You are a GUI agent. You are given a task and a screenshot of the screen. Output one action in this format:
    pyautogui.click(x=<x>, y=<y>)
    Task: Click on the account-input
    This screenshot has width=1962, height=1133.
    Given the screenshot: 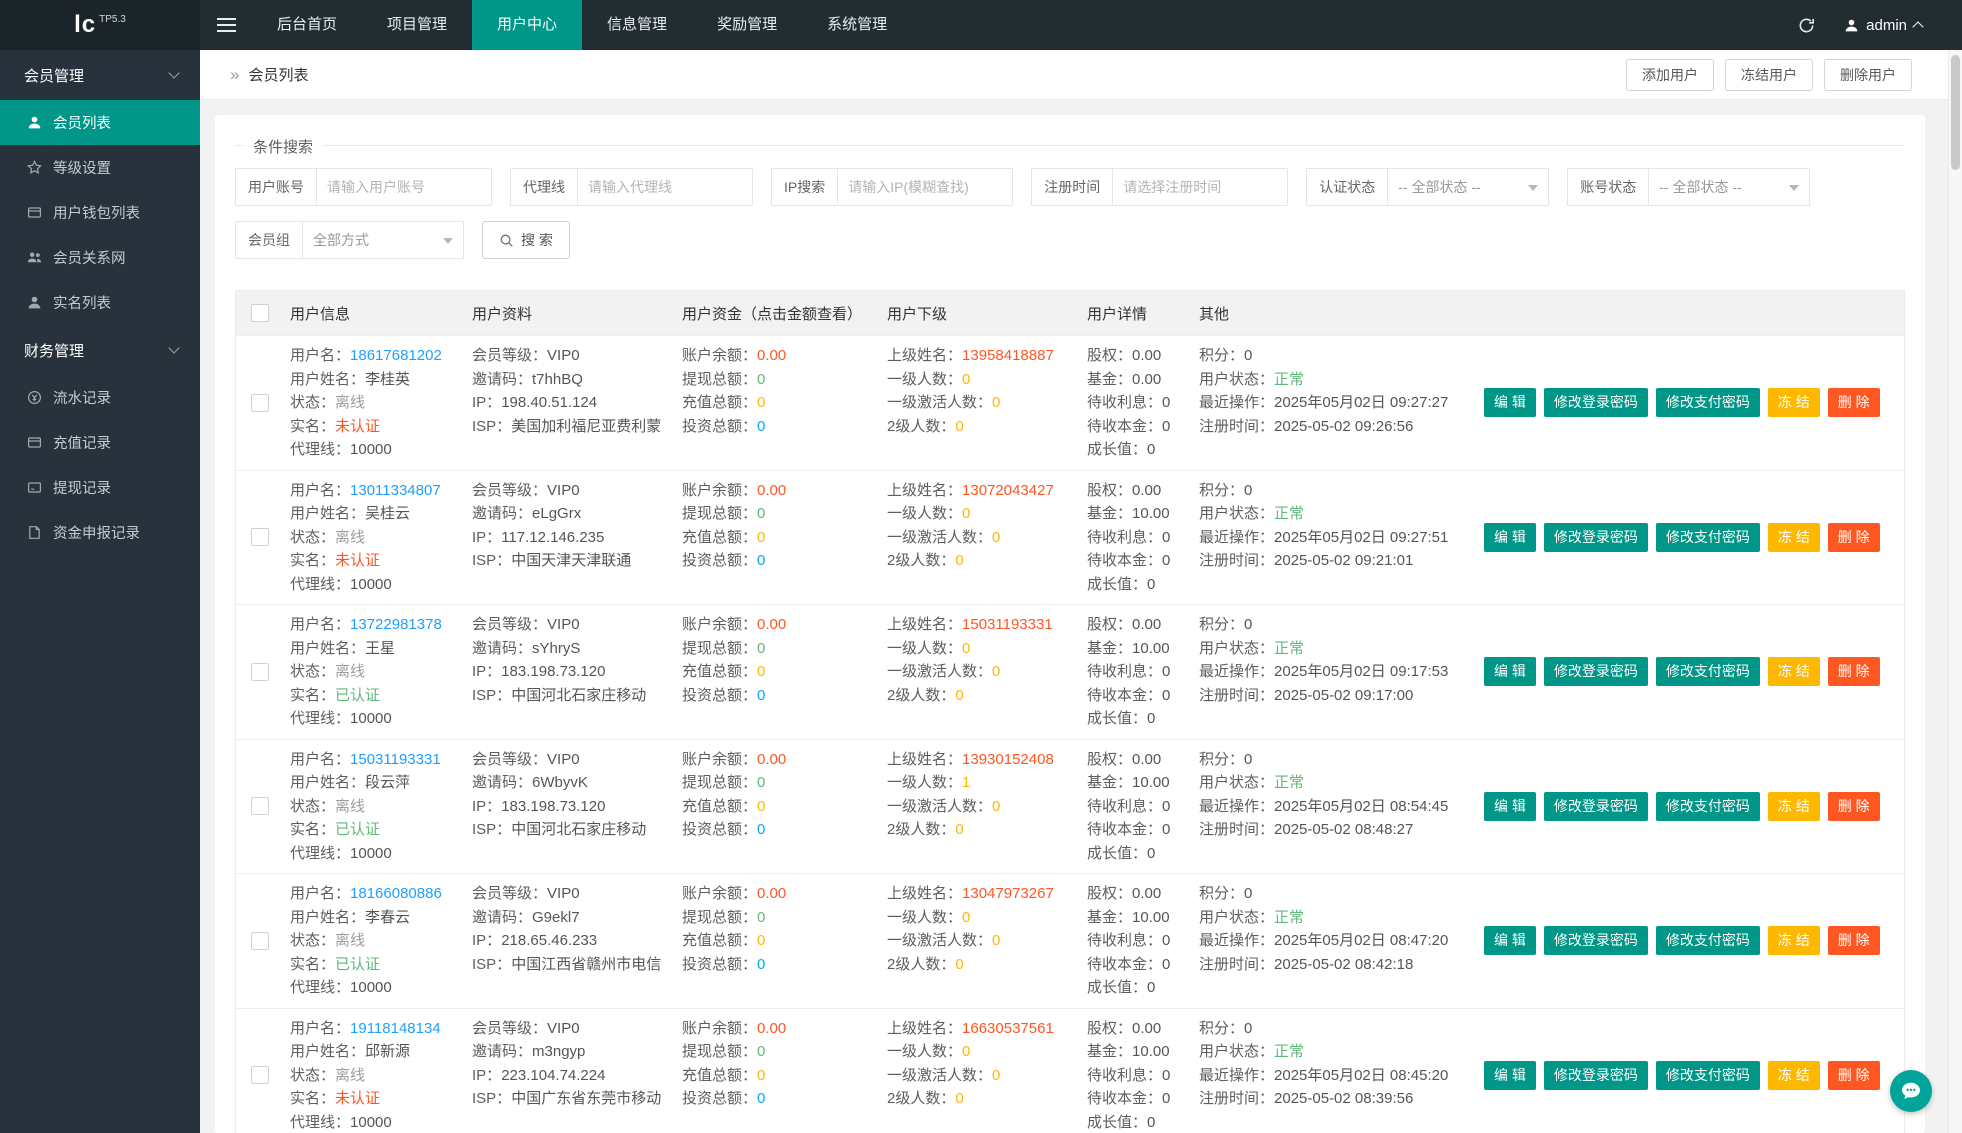 What is the action you would take?
    pyautogui.click(x=404, y=187)
    